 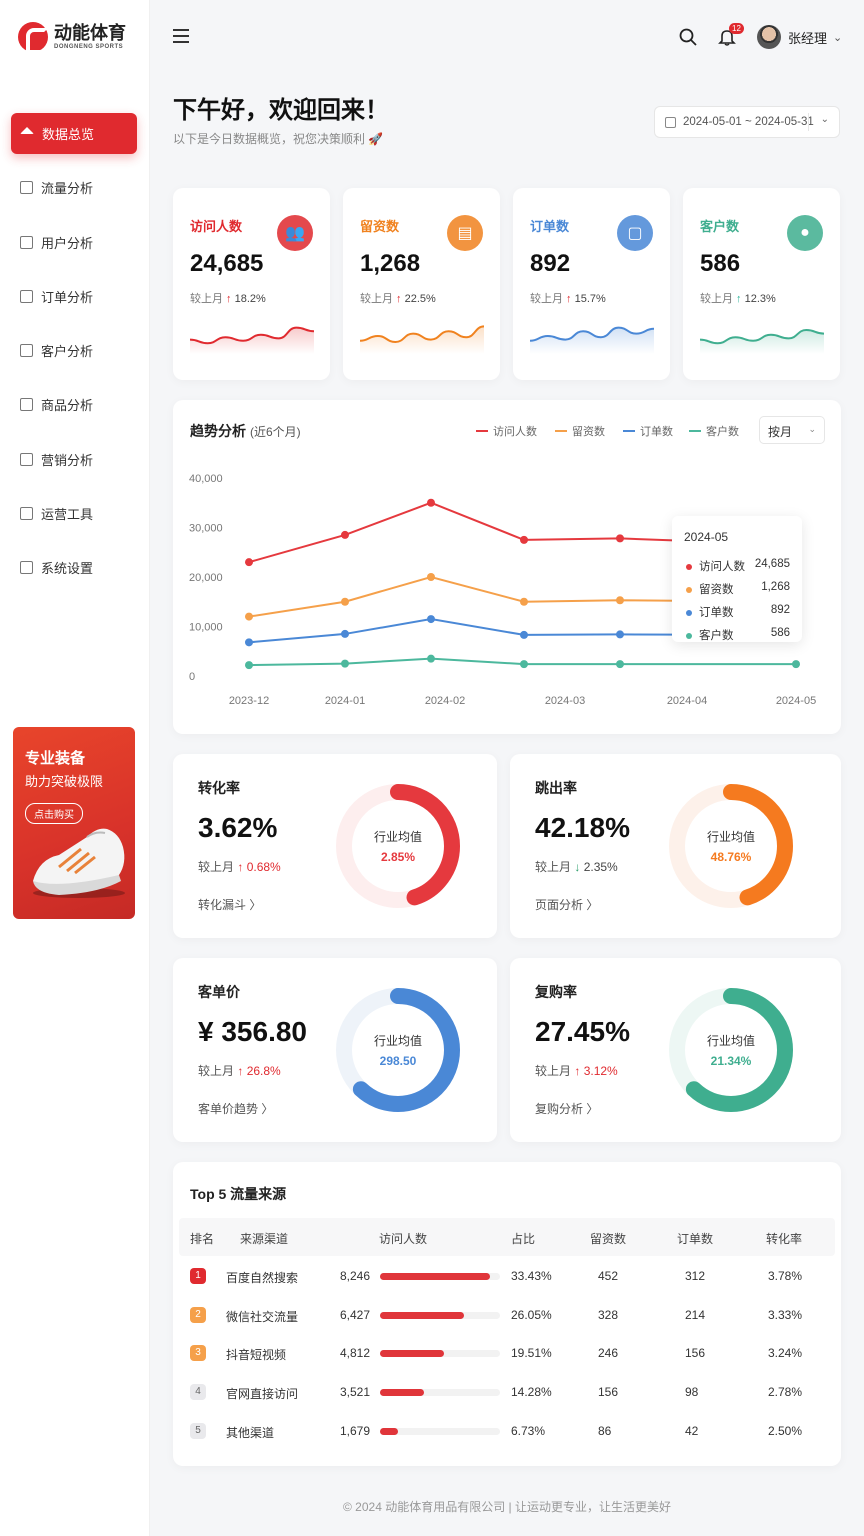 I want to click on stat-card: 访问人数 24,685 较上月 ↑ 18.2% 👥, so click(x=251, y=284).